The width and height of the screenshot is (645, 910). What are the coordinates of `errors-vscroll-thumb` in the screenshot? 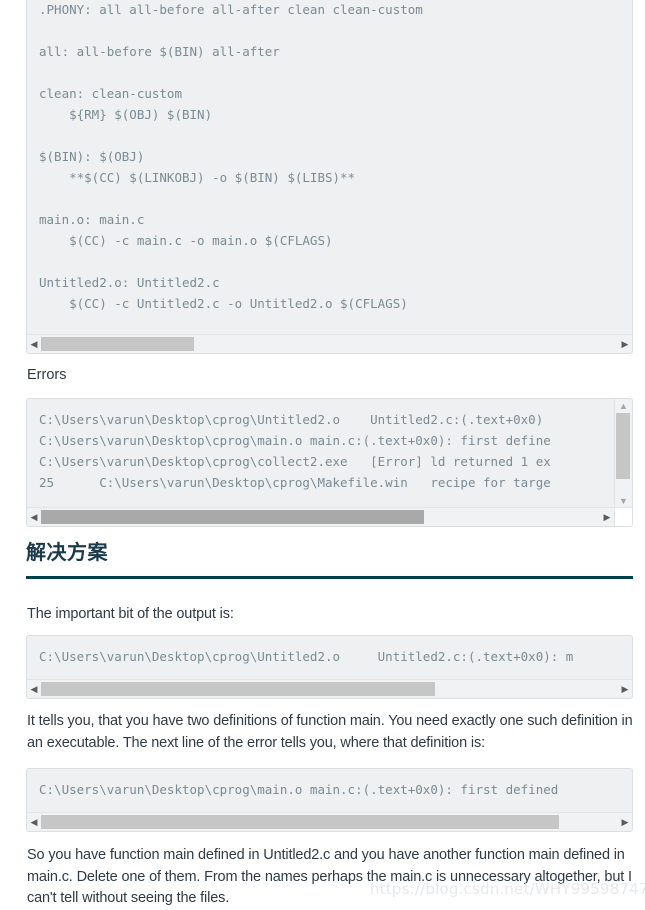 It's located at (623, 446).